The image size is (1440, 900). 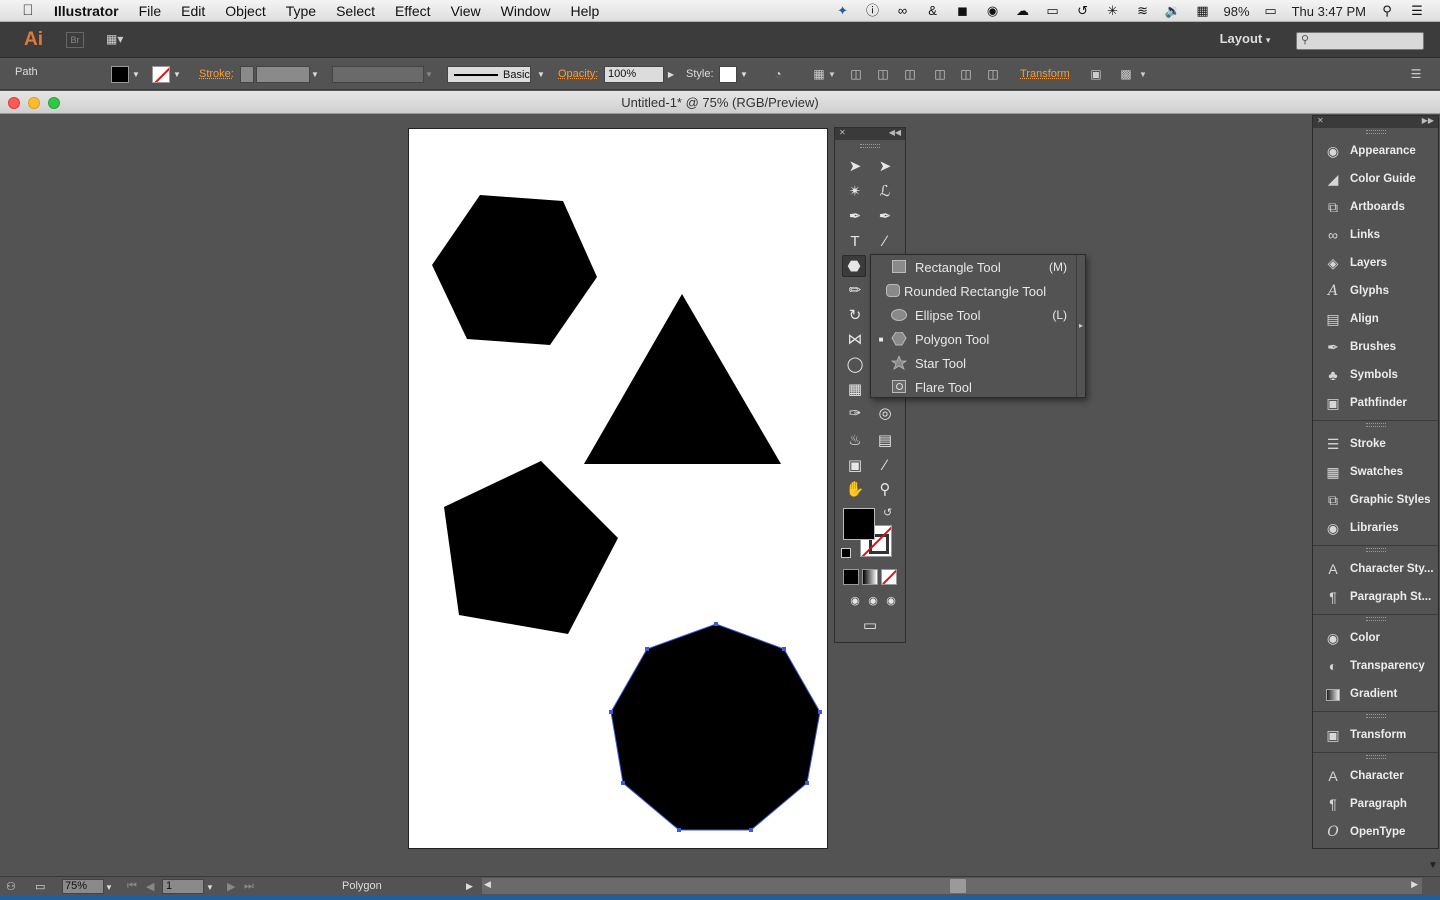 I want to click on horizontal-scroll-thumb, so click(x=958, y=886).